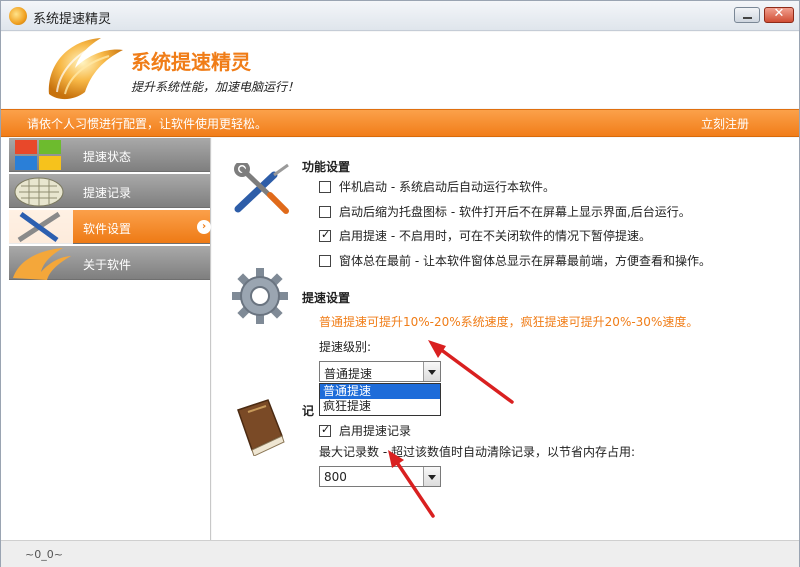 The height and width of the screenshot is (567, 800). I want to click on always-on-top-checkbox, so click(325, 261).